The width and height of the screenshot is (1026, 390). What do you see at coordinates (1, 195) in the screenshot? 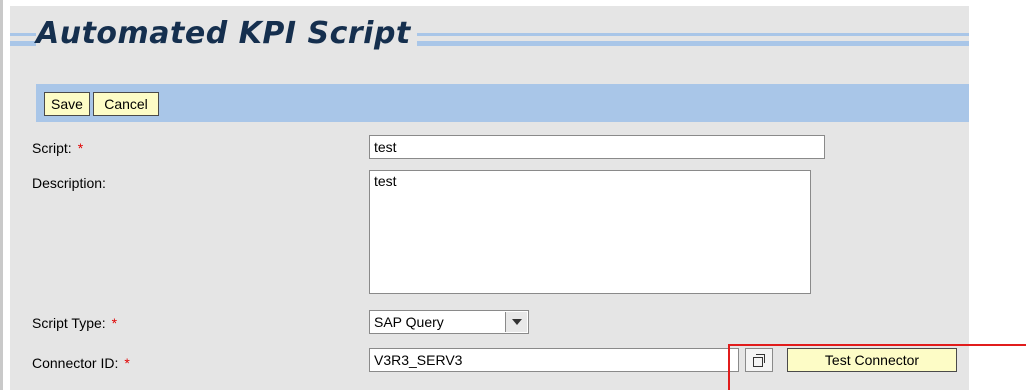
I see `window-left-border` at bounding box center [1, 195].